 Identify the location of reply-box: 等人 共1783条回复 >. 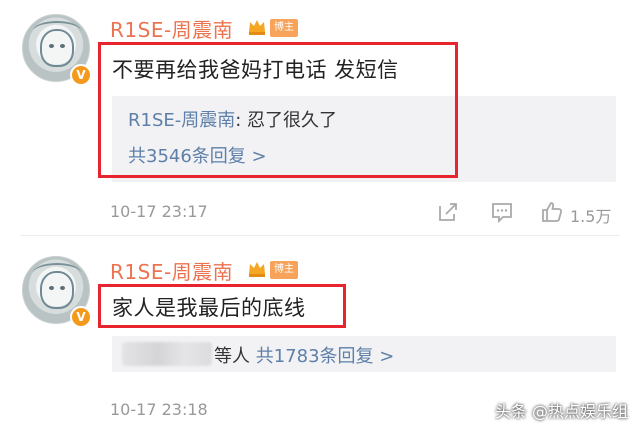
(364, 354).